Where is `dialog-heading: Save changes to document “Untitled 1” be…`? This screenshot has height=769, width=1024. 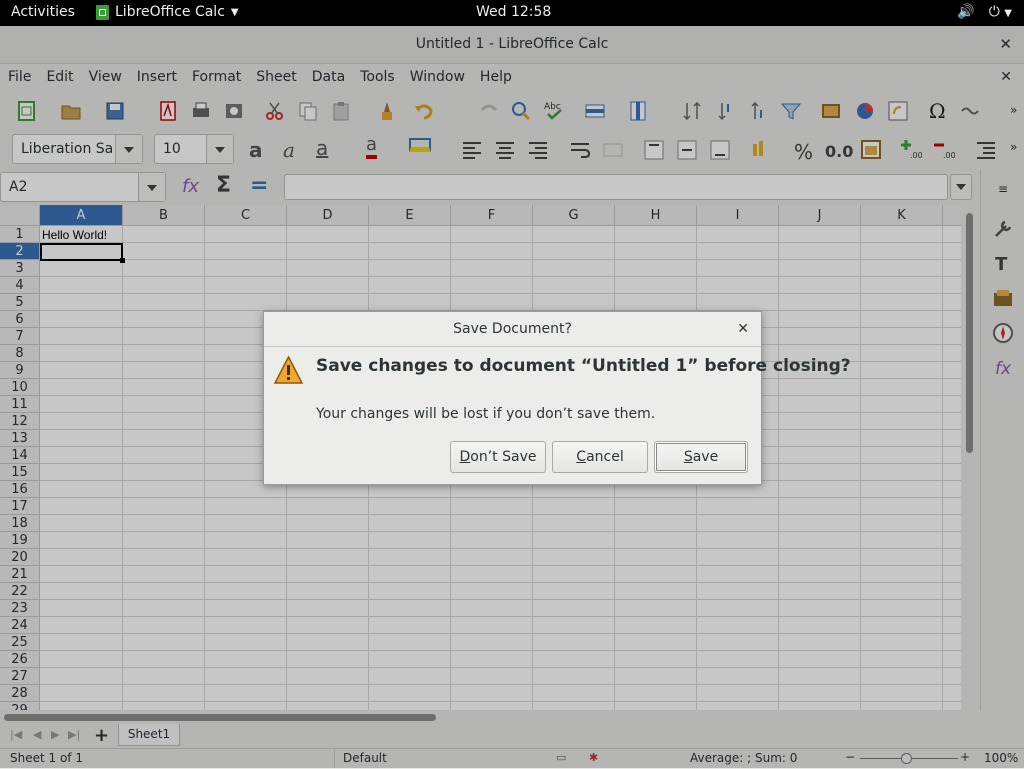
dialog-heading: Save changes to document “Untitled 1” be… is located at coordinates (583, 366).